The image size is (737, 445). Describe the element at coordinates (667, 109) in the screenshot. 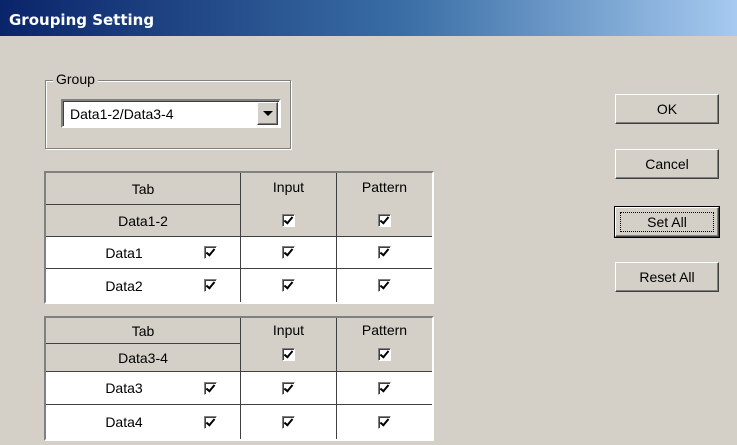

I see `ok-button: OK` at that location.